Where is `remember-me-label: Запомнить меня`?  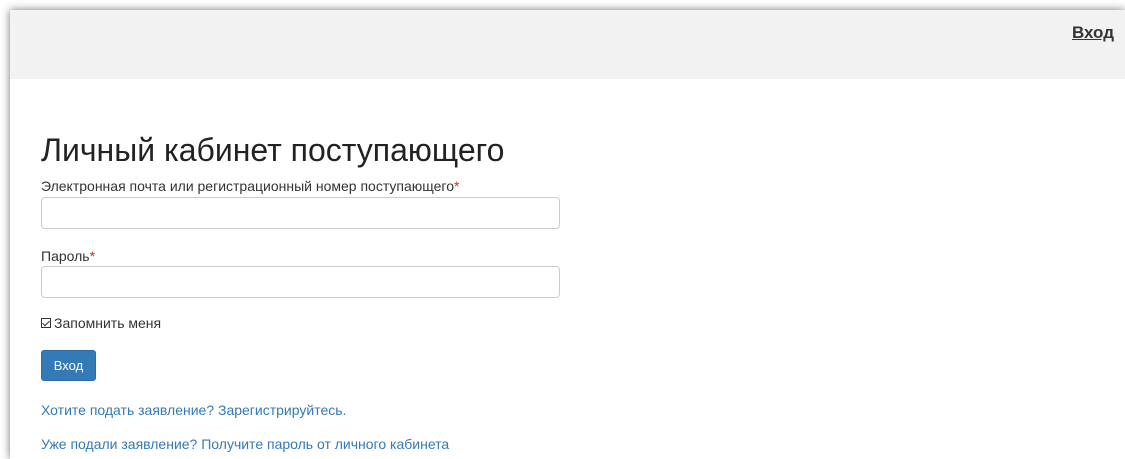
remember-me-label: Запомнить меня is located at coordinates (108, 323).